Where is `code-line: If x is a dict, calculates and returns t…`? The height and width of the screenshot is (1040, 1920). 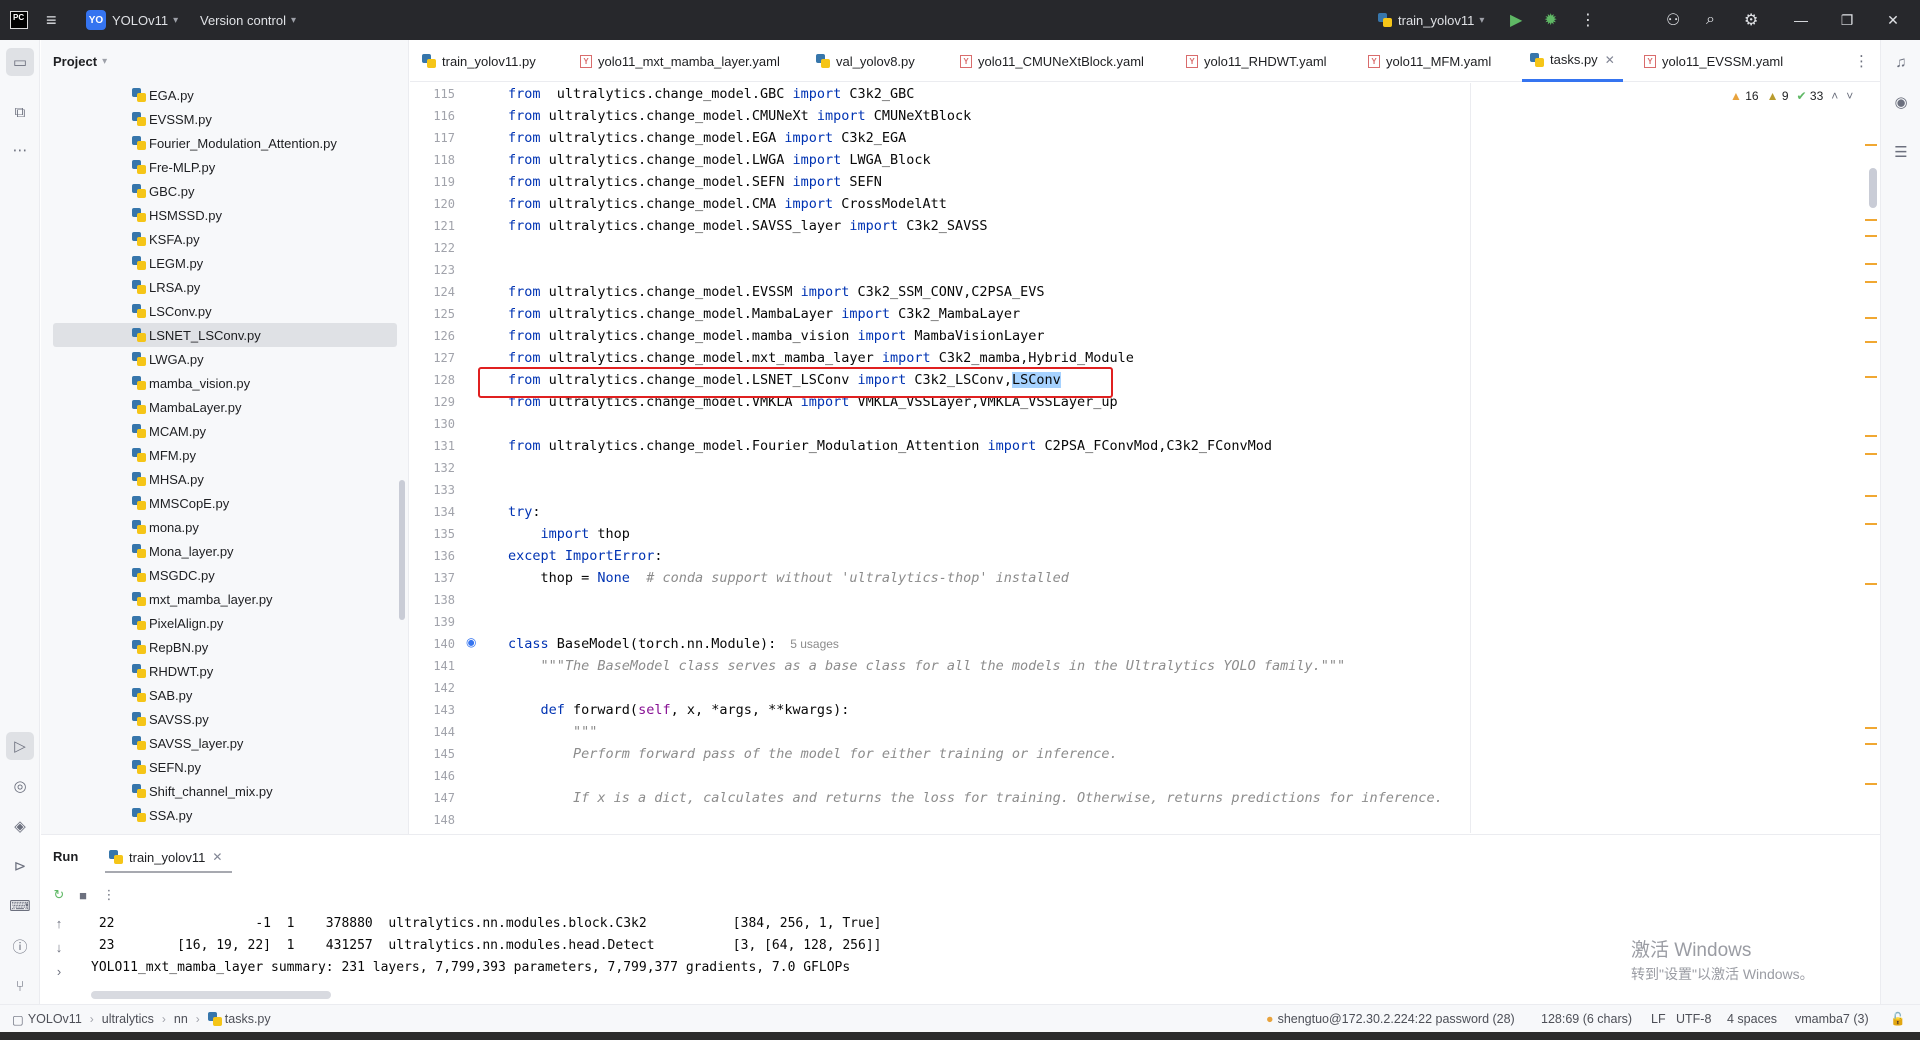 code-line: If x is a dict, calculates and returns t… is located at coordinates (975, 798).